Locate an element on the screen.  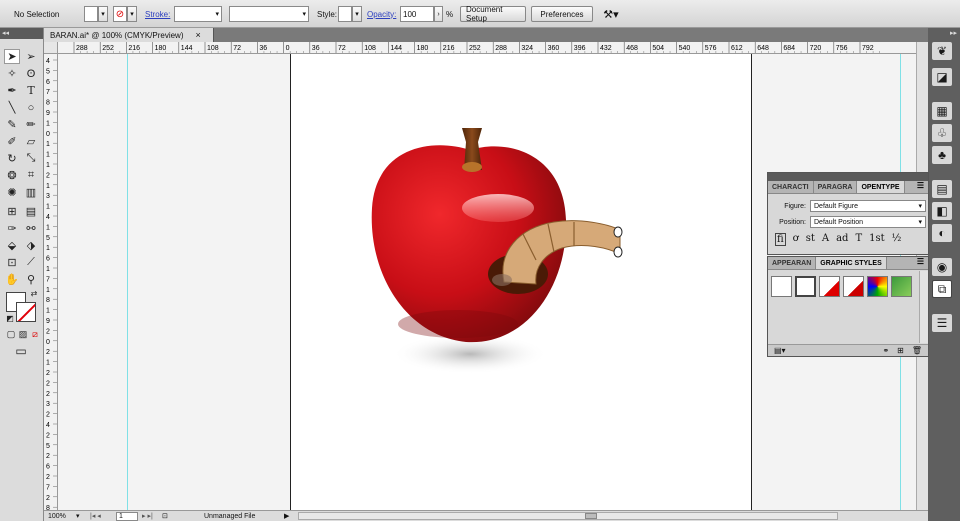
graphic-style-red-stroke is located at coordinates (829, 286).